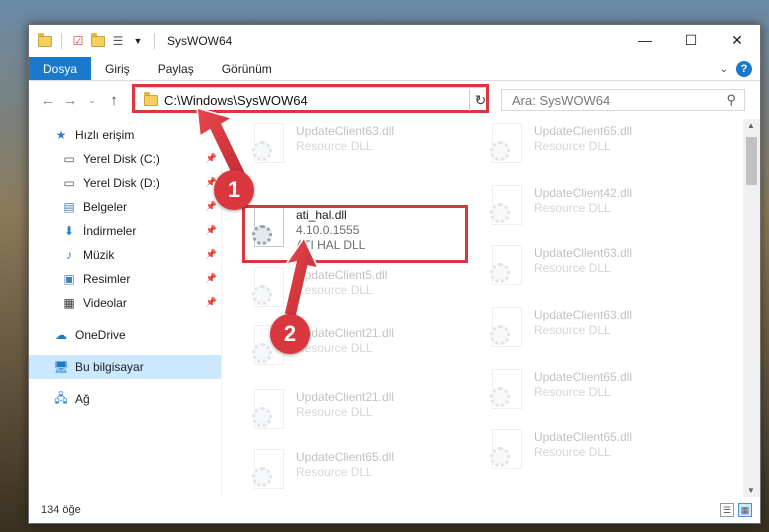 This screenshot has height=532, width=769. What do you see at coordinates (125, 231) in the screenshot?
I see `sidebar-item-downloads: ⬇ İndirmeler 📌` at bounding box center [125, 231].